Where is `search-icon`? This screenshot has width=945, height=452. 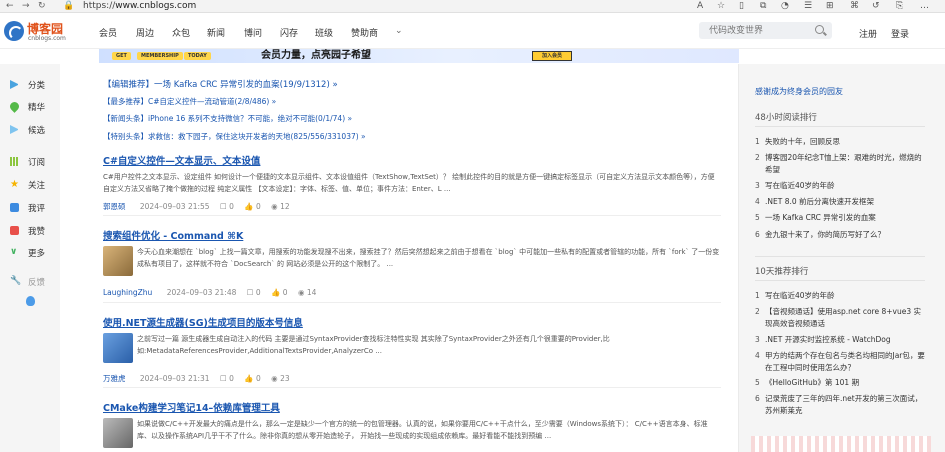
search-icon is located at coordinates (819, 29).